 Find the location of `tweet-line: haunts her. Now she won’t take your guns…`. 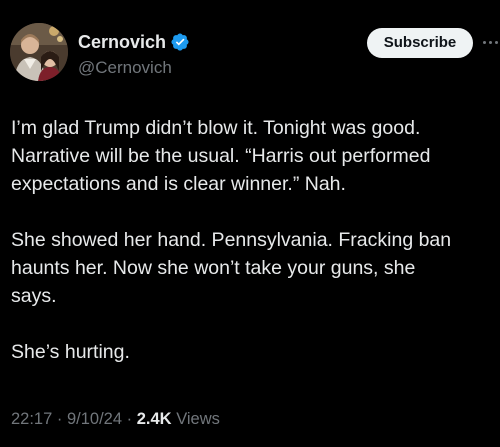

tweet-line: haunts her. Now she won’t take your guns… is located at coordinates (213, 268).